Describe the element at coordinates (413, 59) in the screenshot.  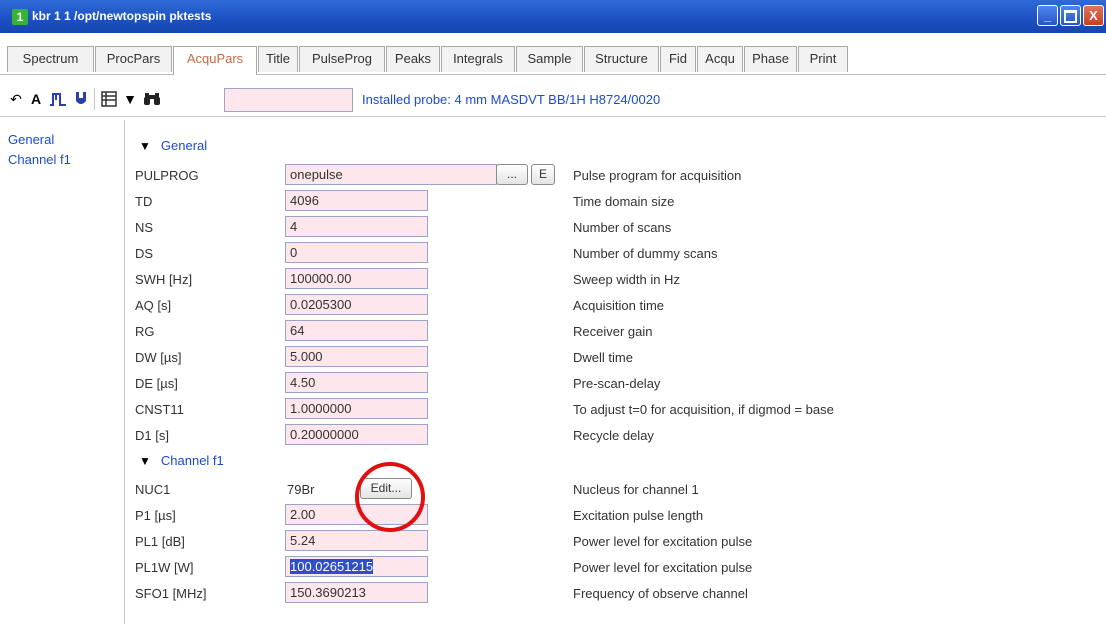
I see `tab-peaks: Peaks` at that location.